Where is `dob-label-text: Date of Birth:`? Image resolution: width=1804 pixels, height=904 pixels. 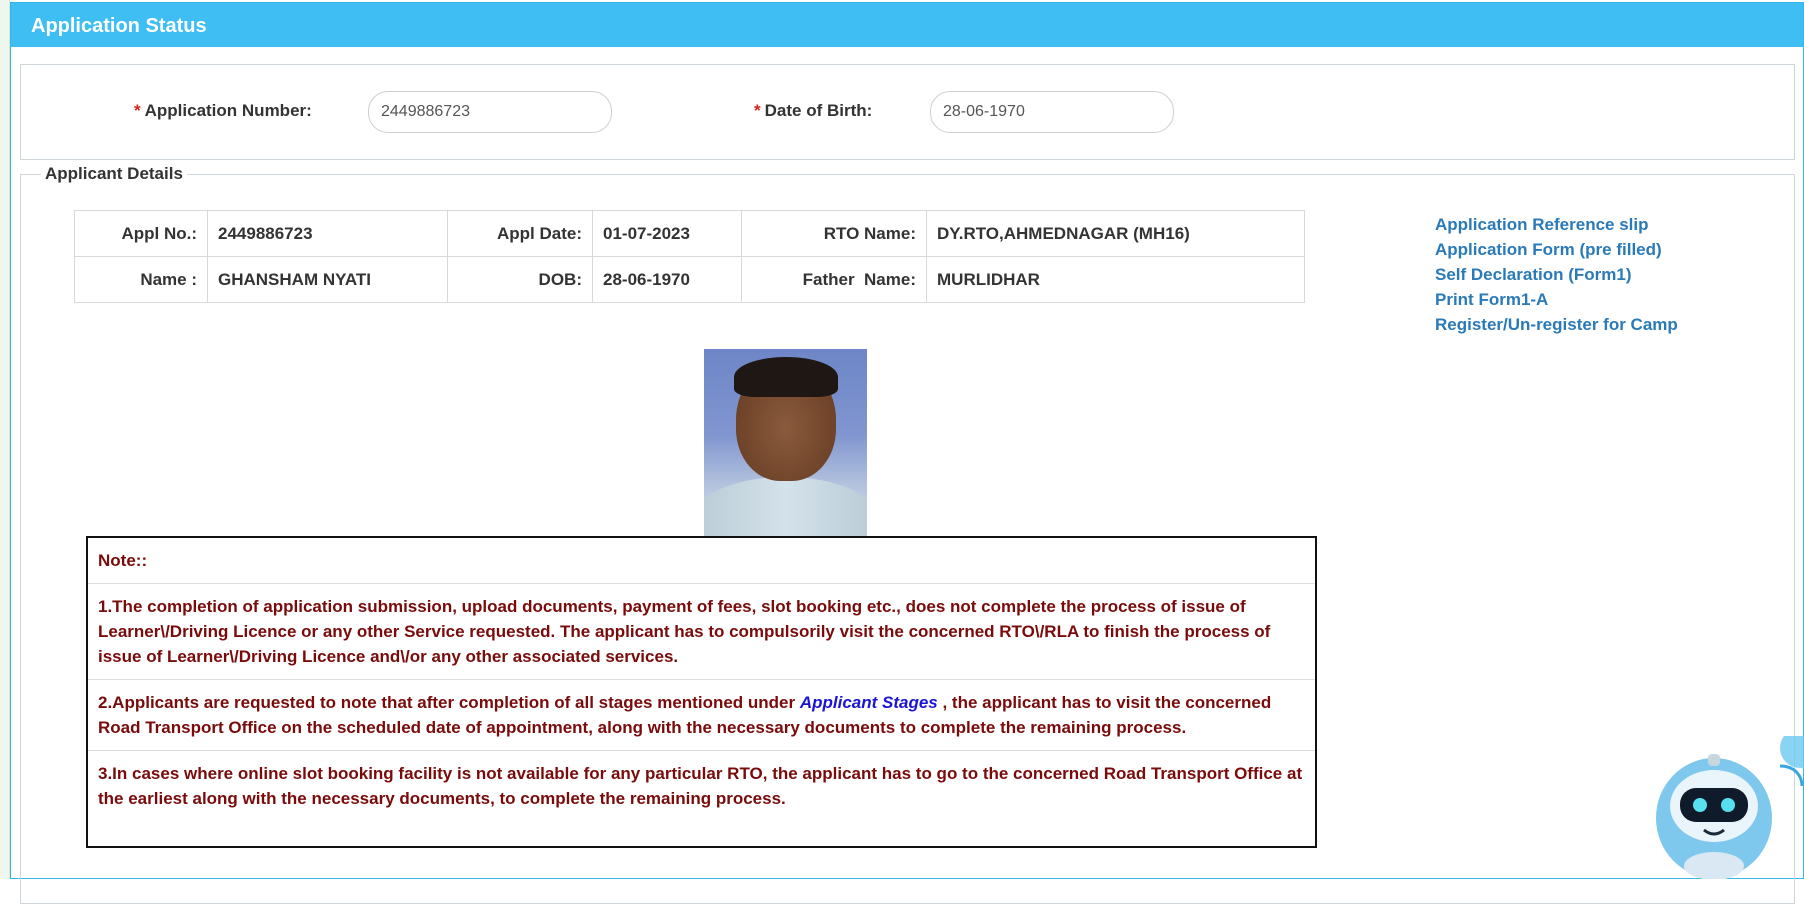 dob-label-text: Date of Birth: is located at coordinates (818, 110).